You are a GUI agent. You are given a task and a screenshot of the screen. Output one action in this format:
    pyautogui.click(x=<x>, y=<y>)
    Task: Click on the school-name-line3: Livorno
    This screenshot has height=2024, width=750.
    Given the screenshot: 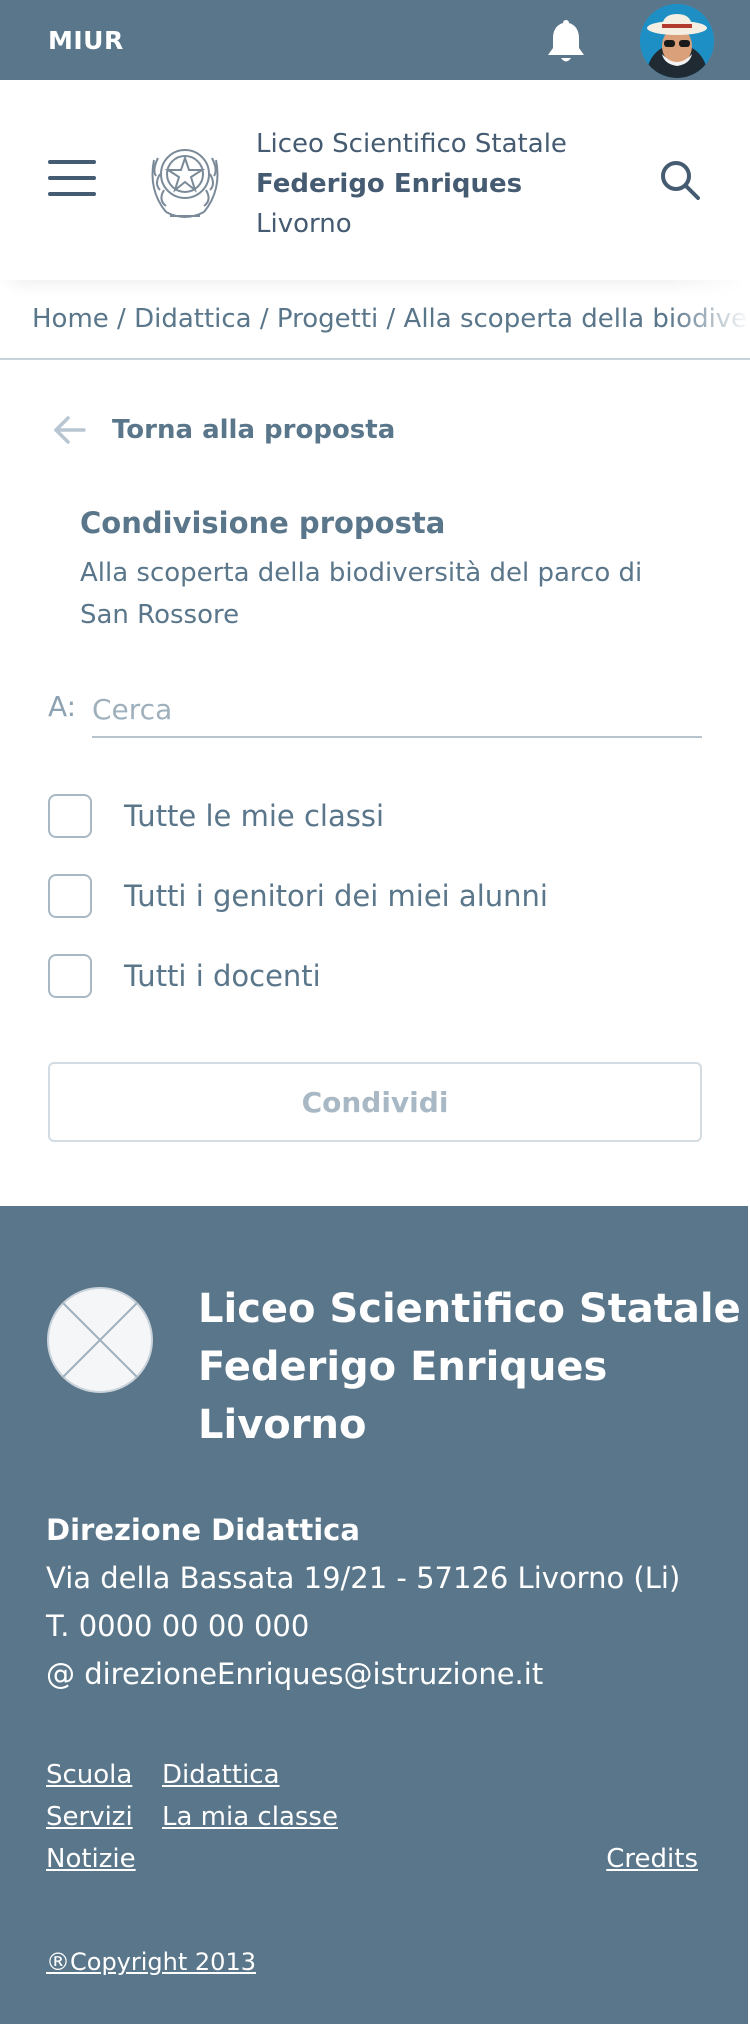 What is the action you would take?
    pyautogui.click(x=304, y=224)
    